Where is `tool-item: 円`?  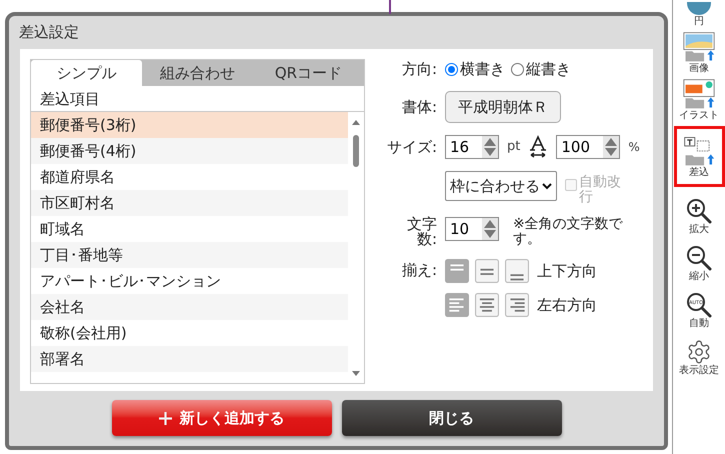
tool-item: 円 is located at coordinates (699, 14).